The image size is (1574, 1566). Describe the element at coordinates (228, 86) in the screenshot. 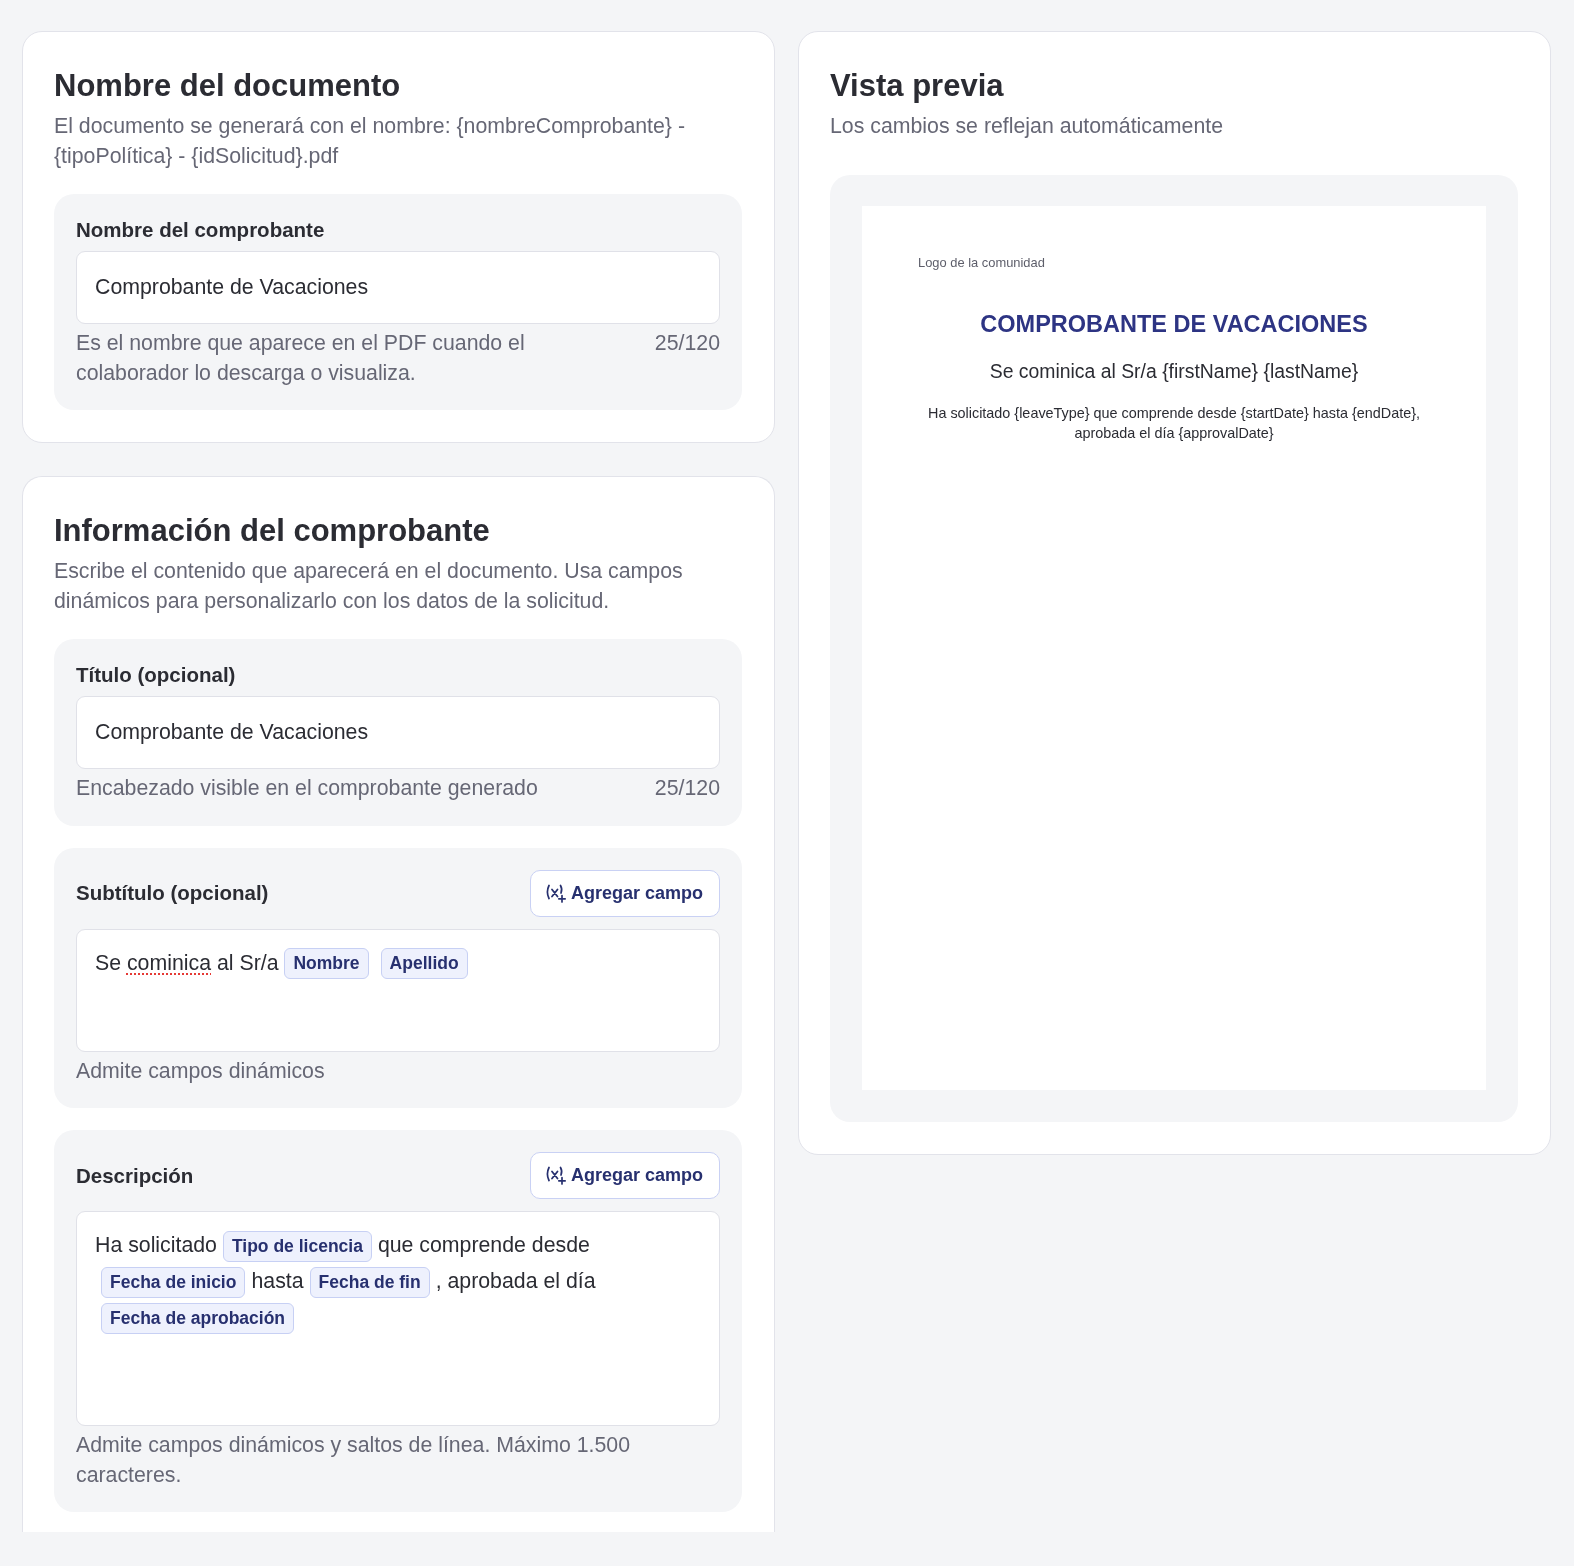

I see `section-title: Nombre del documento` at that location.